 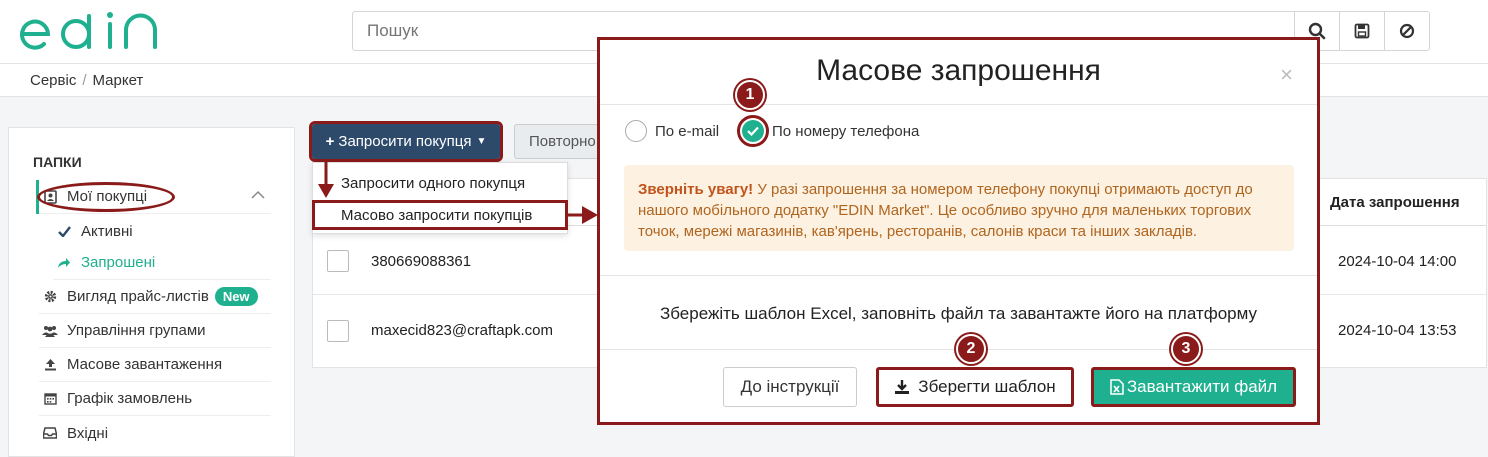 I want to click on instructions-button: До інструкції, so click(x=790, y=387).